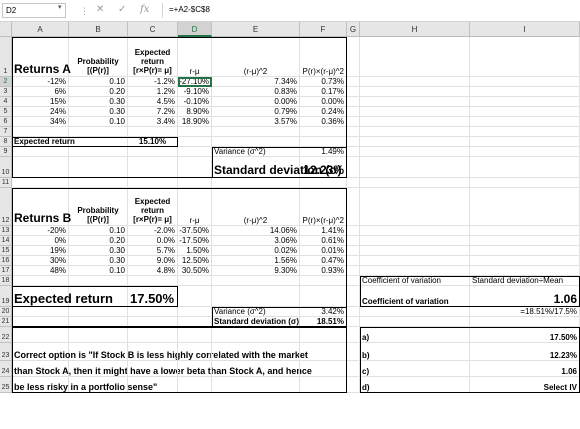 This screenshot has width=580, height=429. I want to click on cell-f11, so click(323, 183).